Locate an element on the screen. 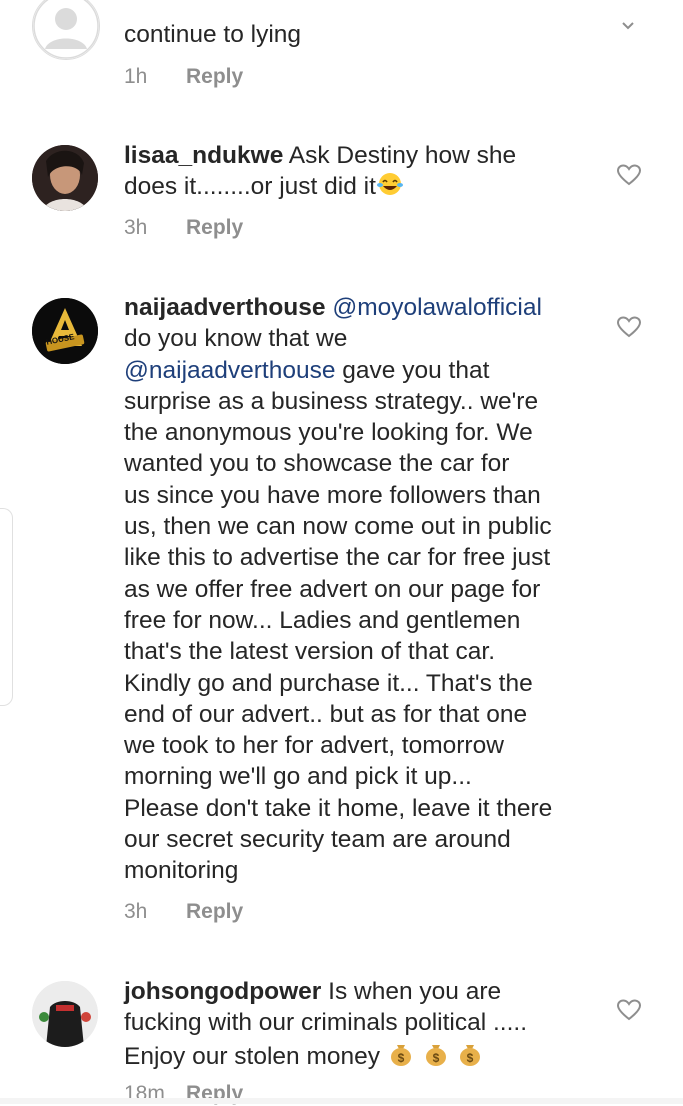 This screenshot has width=683, height=1106. brand-logo-icon is located at coordinates (65, 331).